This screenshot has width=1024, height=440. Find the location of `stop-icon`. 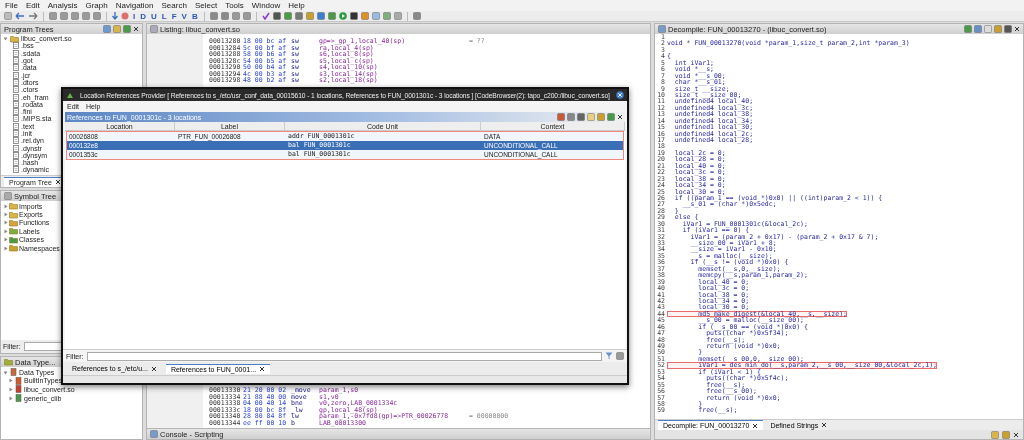

stop-icon is located at coordinates (125, 16).